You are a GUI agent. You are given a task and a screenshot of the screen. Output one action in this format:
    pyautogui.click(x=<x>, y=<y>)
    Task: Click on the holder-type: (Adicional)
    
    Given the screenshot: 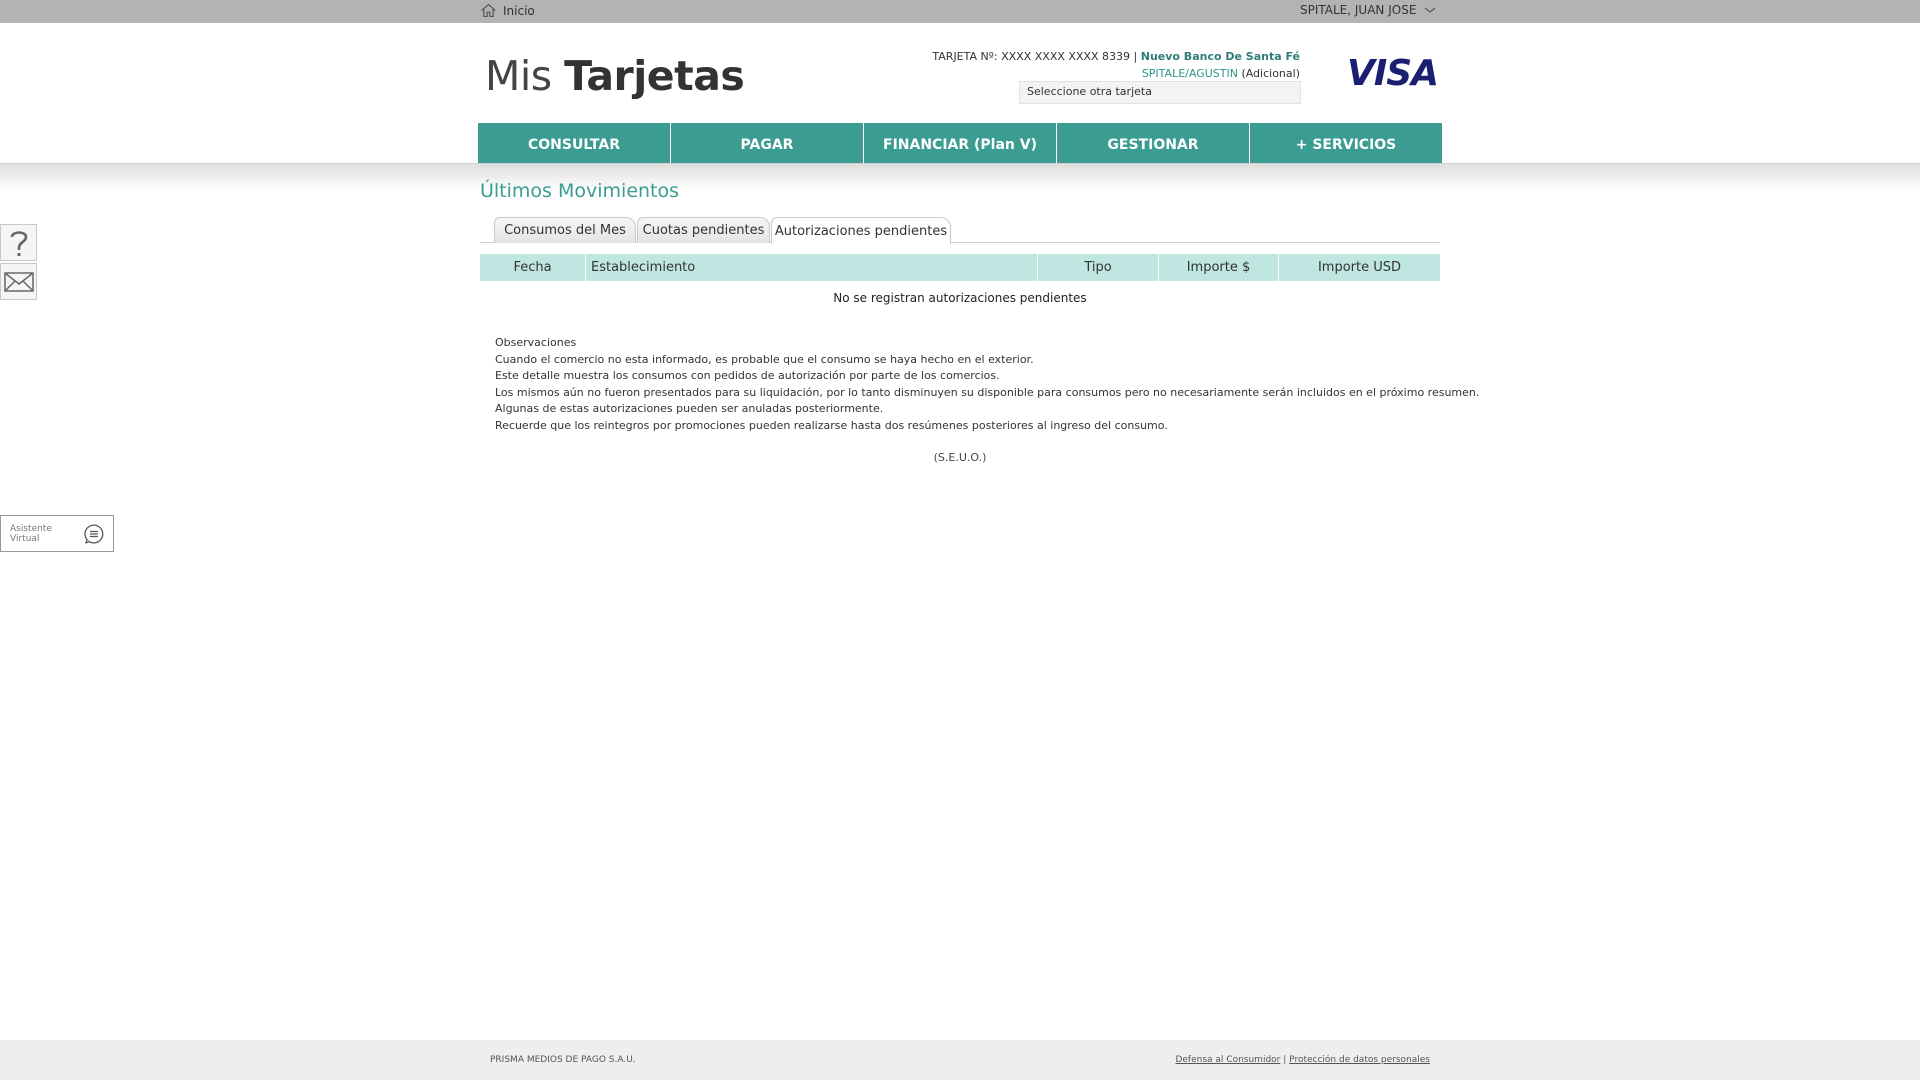 What is the action you would take?
    pyautogui.click(x=1270, y=73)
    